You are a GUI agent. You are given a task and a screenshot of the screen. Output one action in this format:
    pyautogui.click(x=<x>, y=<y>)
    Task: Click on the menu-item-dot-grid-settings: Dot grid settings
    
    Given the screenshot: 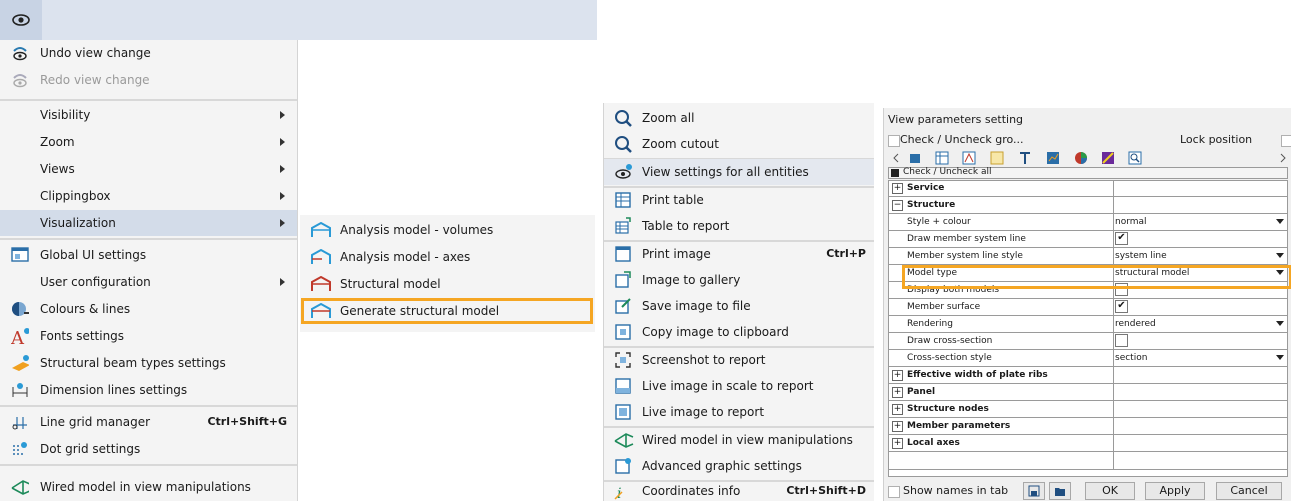 What is the action you would take?
    pyautogui.click(x=148, y=449)
    